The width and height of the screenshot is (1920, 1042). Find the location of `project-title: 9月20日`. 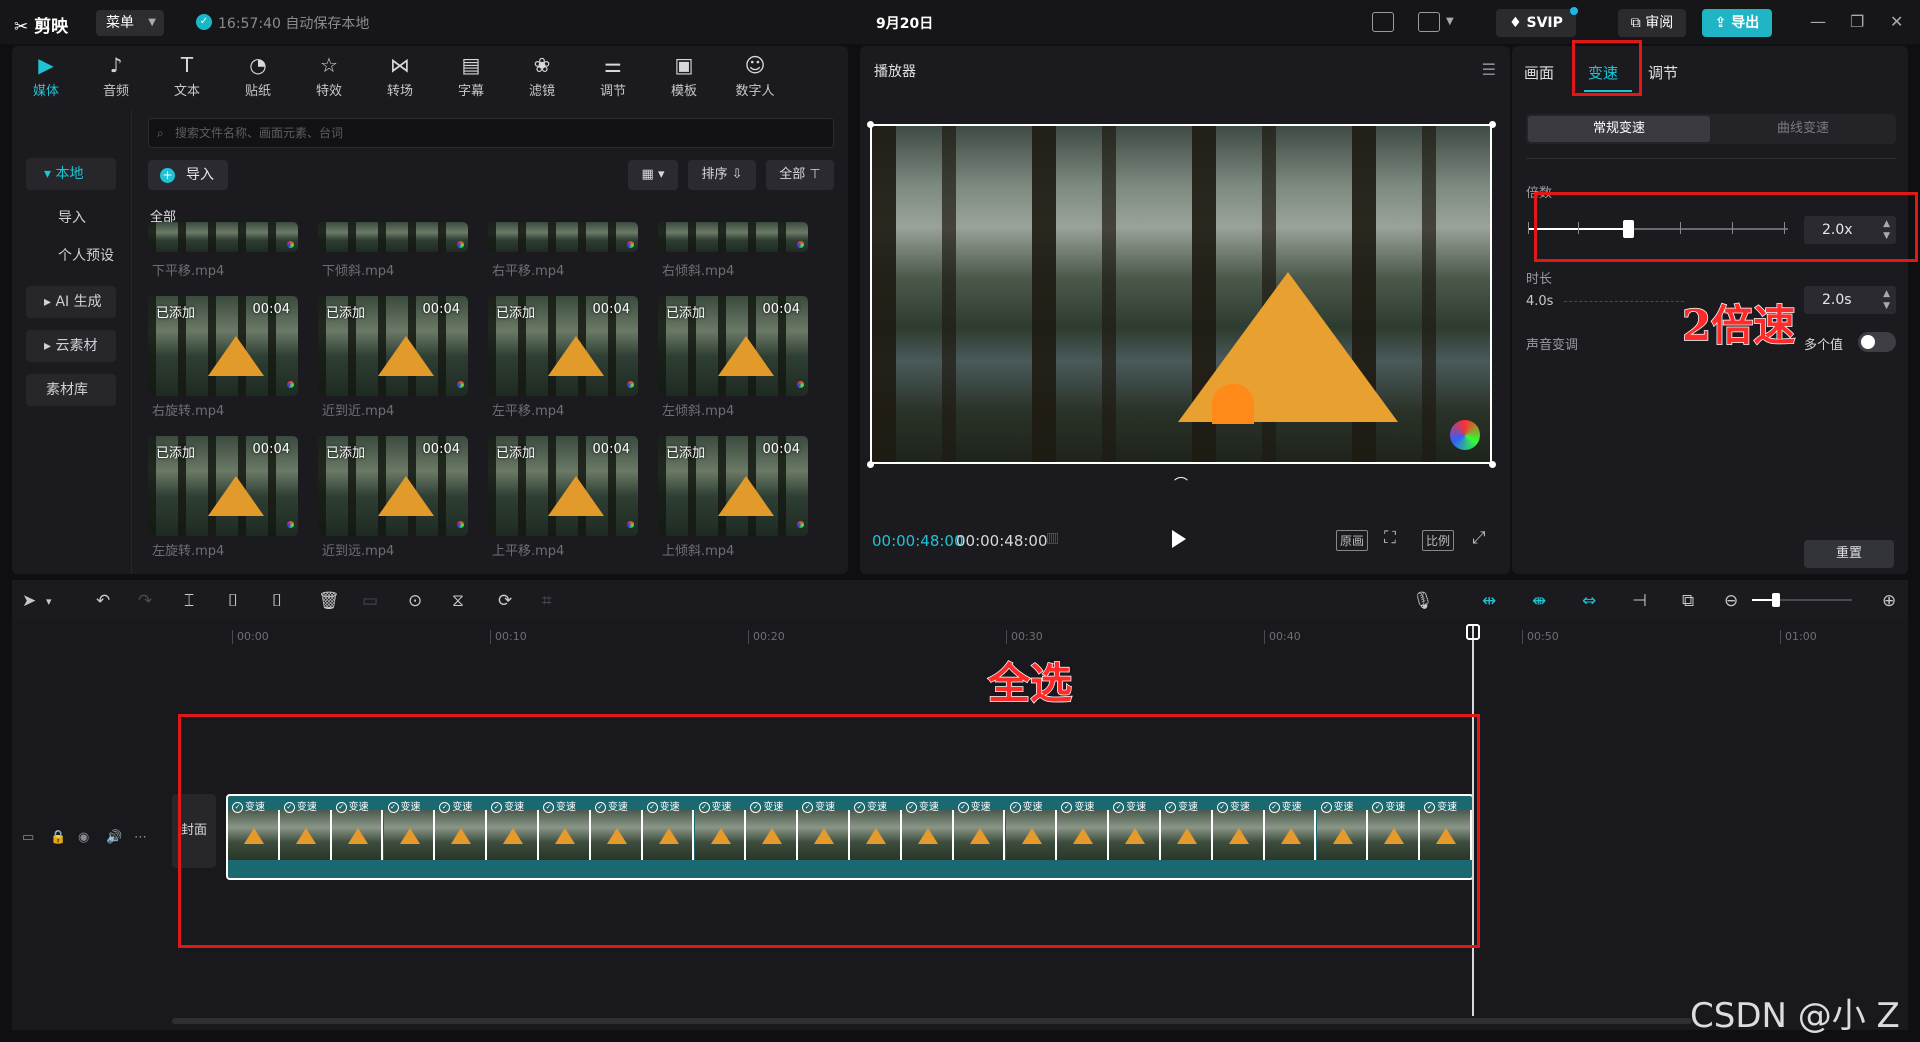

project-title: 9月20日 is located at coordinates (904, 23).